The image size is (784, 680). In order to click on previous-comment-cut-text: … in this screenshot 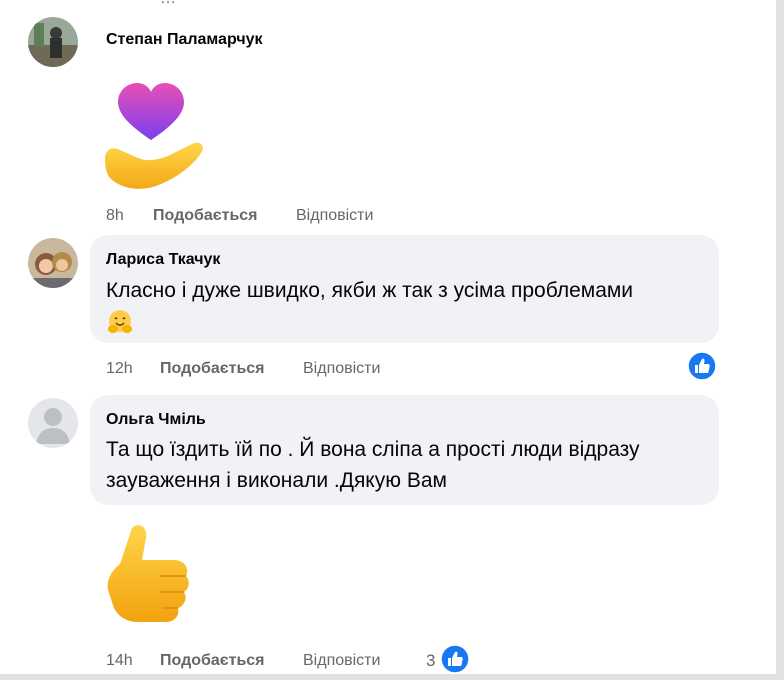, I will do `click(168, 4)`.